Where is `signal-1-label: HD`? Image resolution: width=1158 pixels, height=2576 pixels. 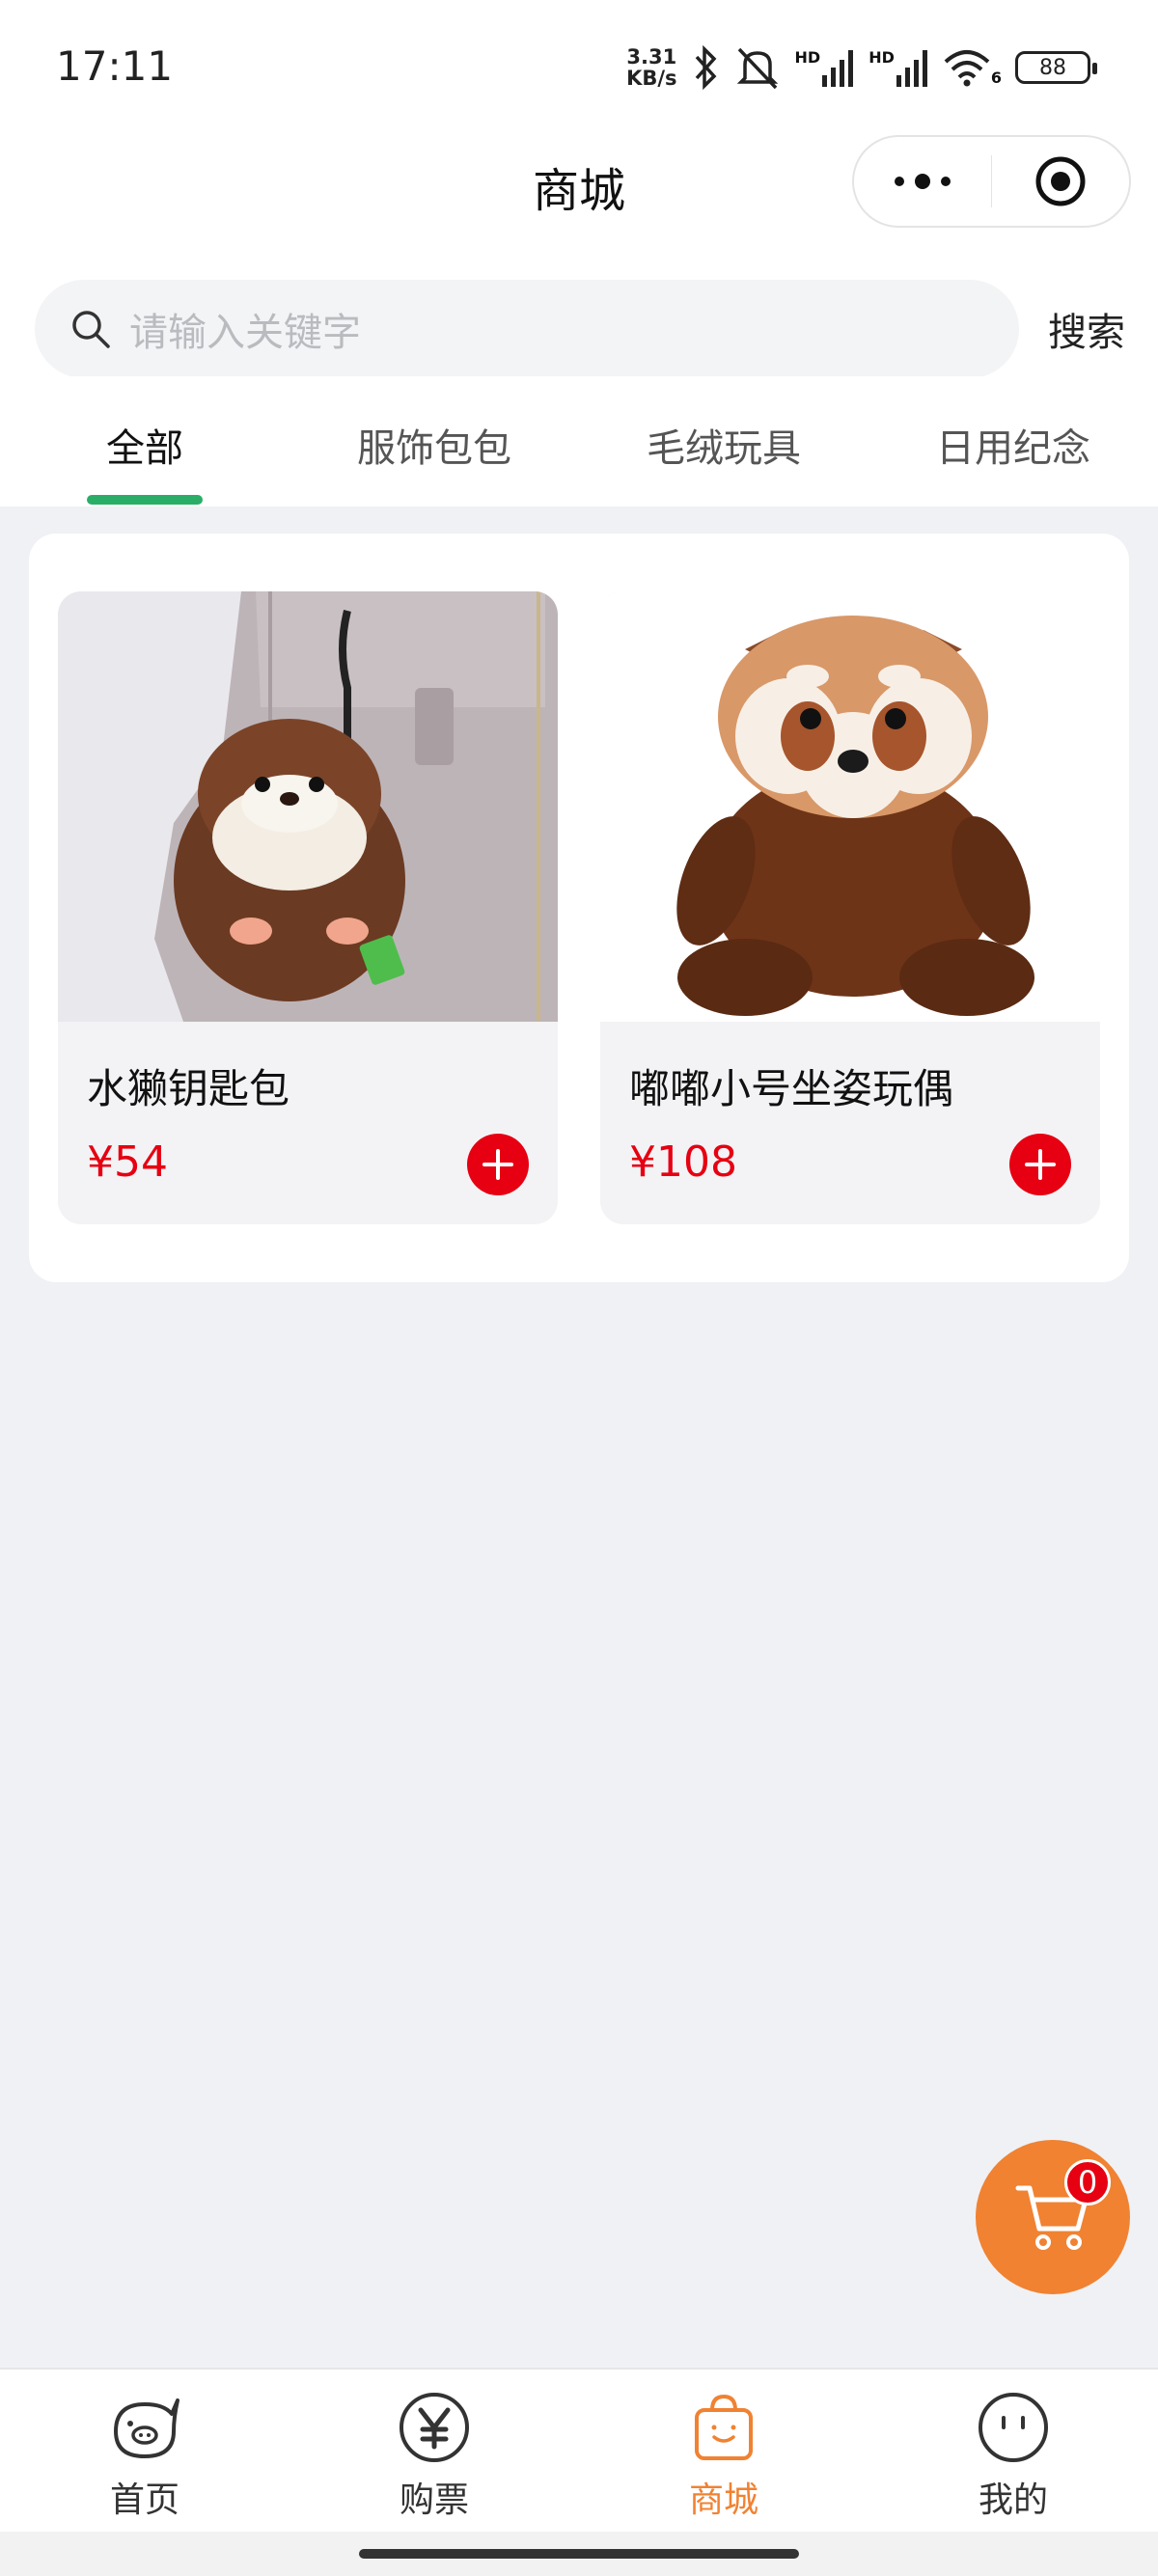
signal-1-label: HD is located at coordinates (807, 58).